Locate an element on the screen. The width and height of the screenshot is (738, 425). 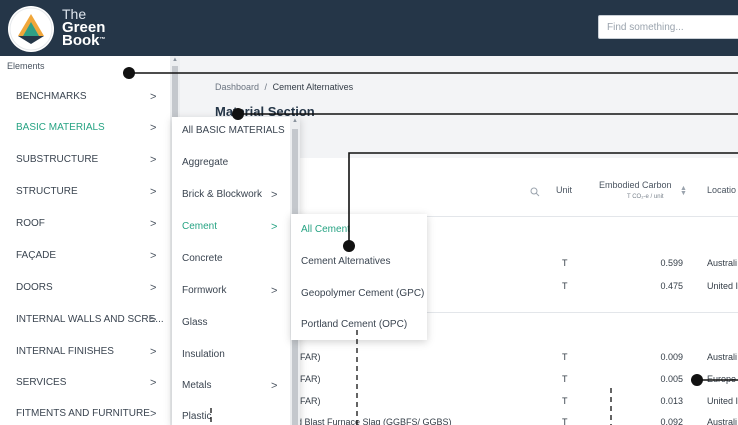
sidebar-item-roof: ROOF > is located at coordinates (85, 224).